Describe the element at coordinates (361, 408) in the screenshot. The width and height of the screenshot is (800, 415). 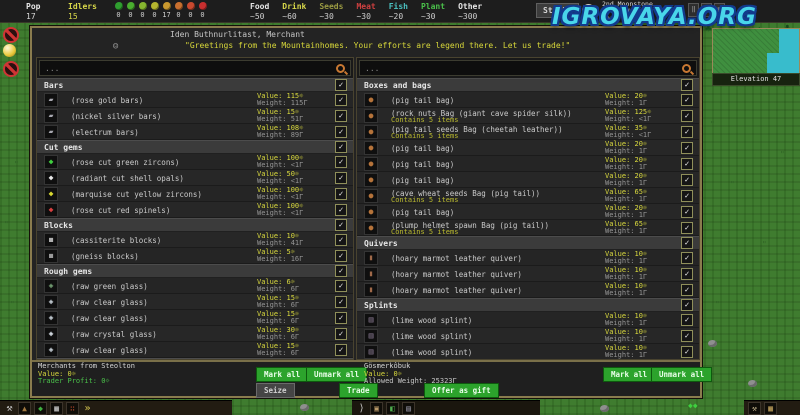
I see `dig-cursor-icon: ⟩` at that location.